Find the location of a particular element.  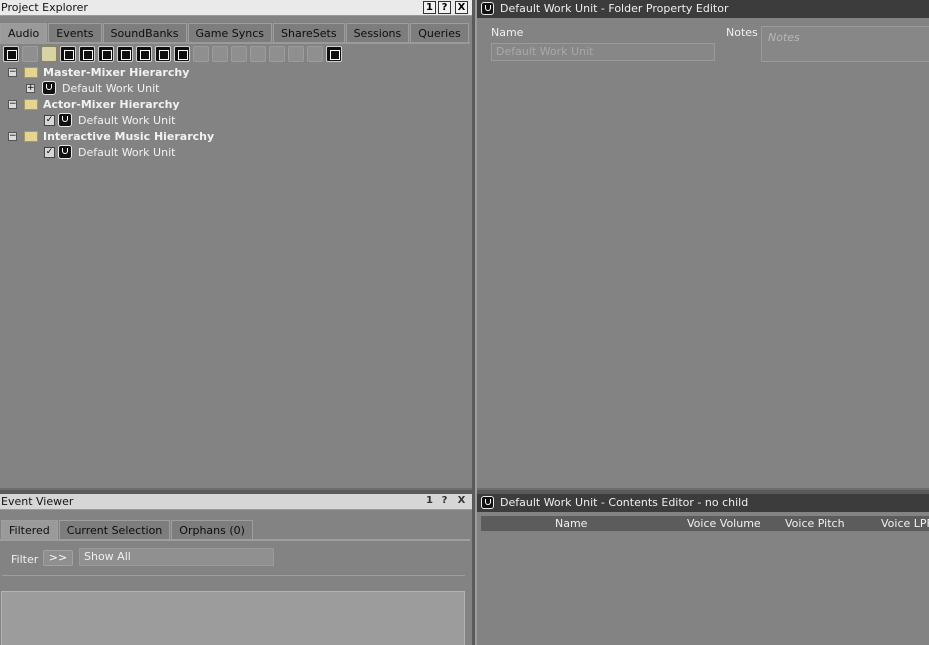

tab-current-selection: Current Selection is located at coordinates (114, 529).